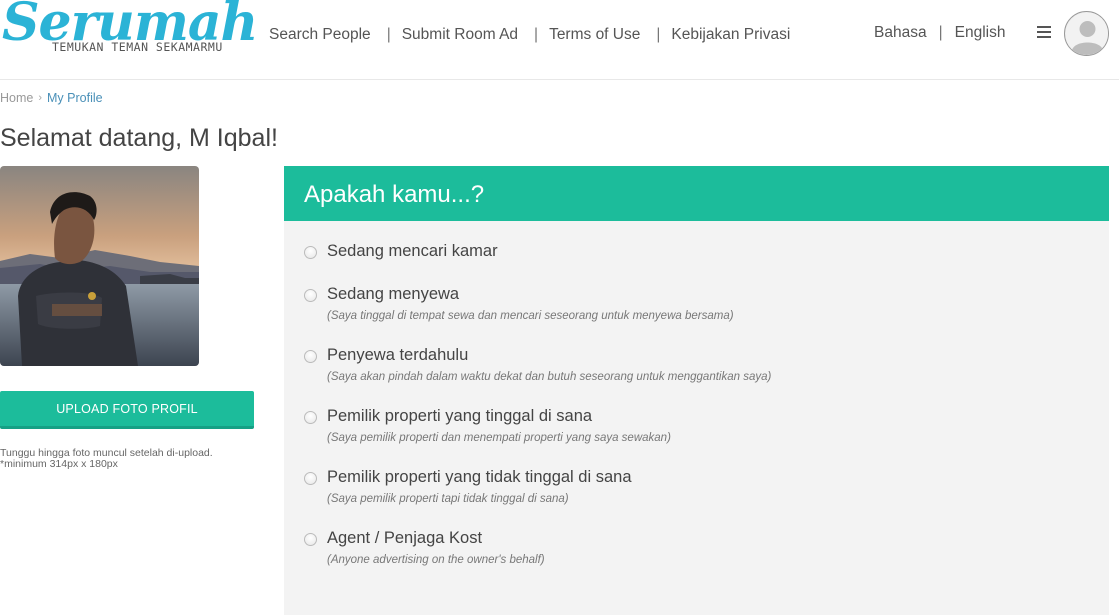  I want to click on nav-search-people: Search People, so click(320, 35).